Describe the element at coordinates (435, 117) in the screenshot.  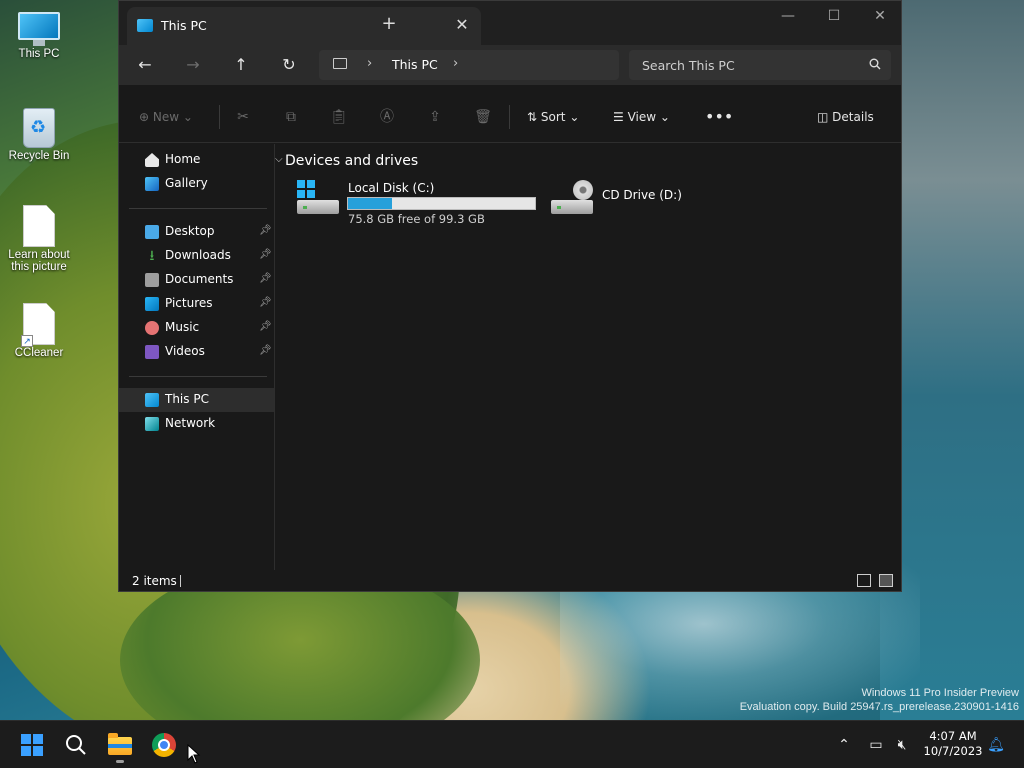
I see `share-icon: ⇪` at that location.